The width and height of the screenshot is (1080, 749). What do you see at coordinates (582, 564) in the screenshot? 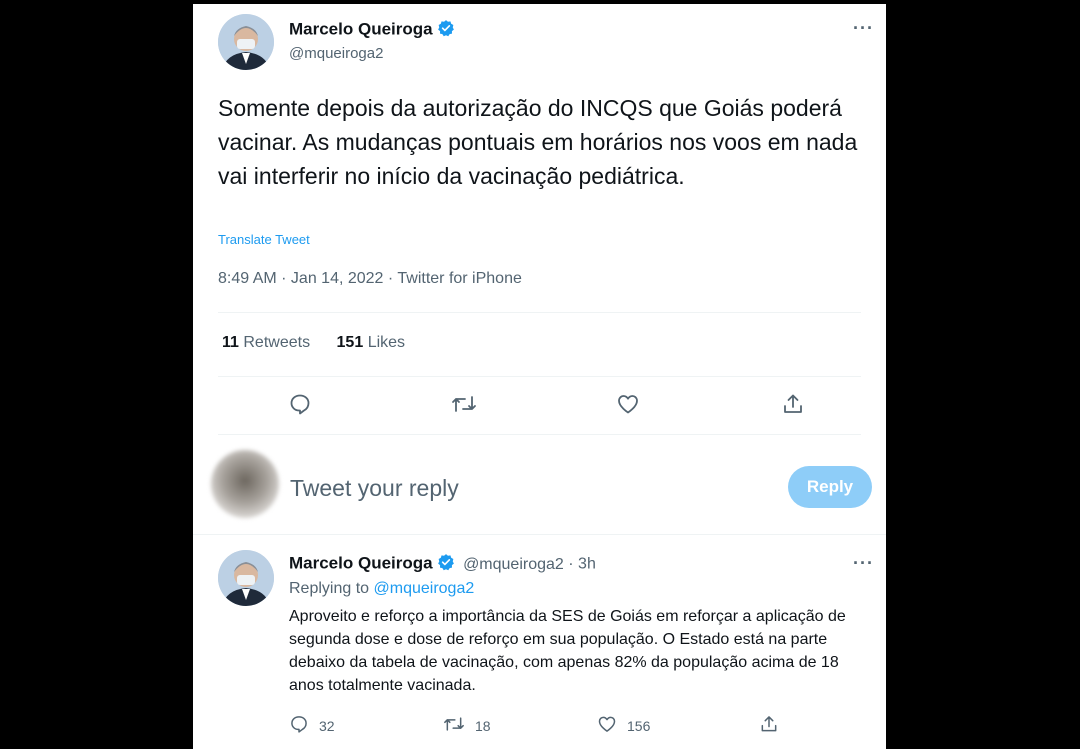
I see `reply-age: · 3h` at bounding box center [582, 564].